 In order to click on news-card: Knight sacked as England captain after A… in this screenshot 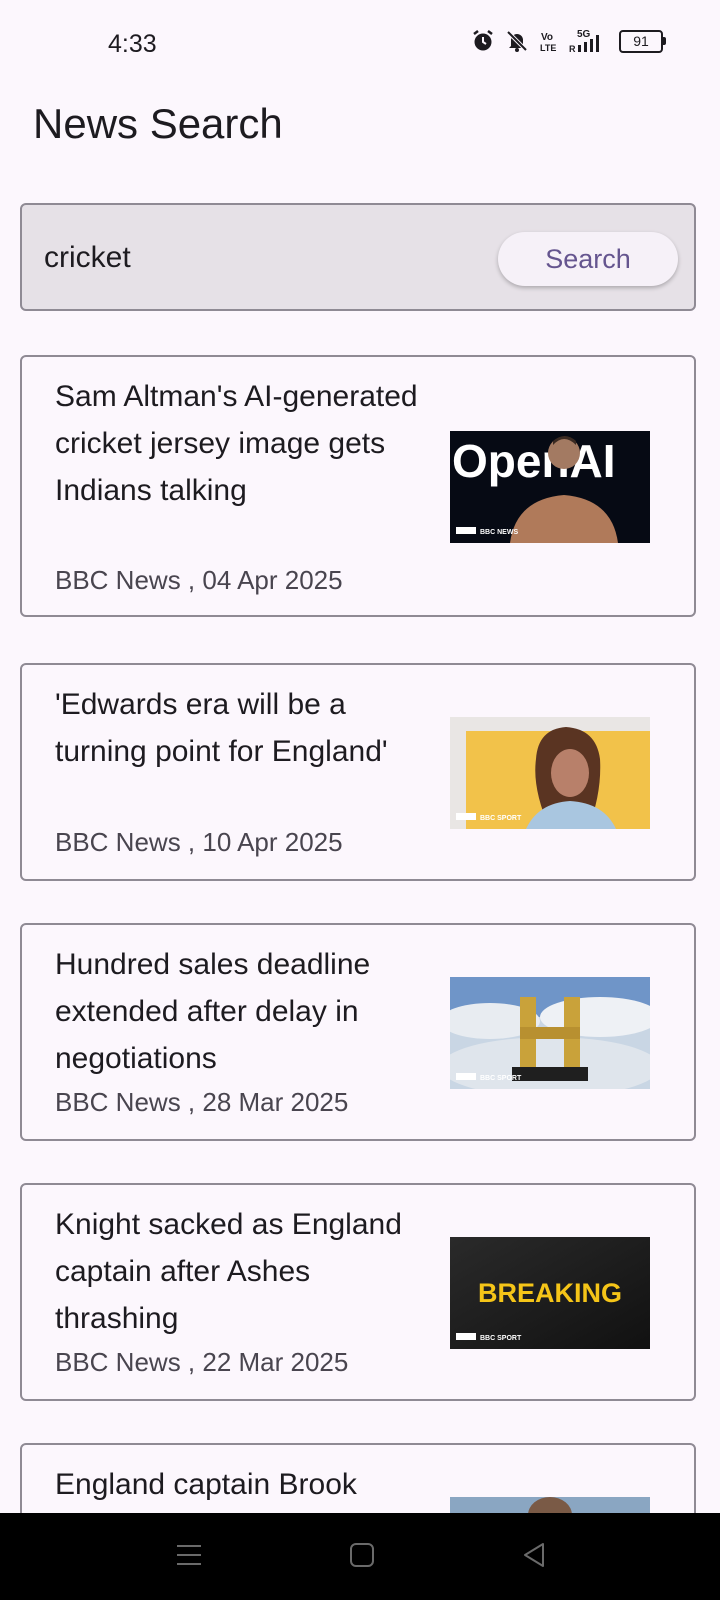, I will do `click(358, 1292)`.